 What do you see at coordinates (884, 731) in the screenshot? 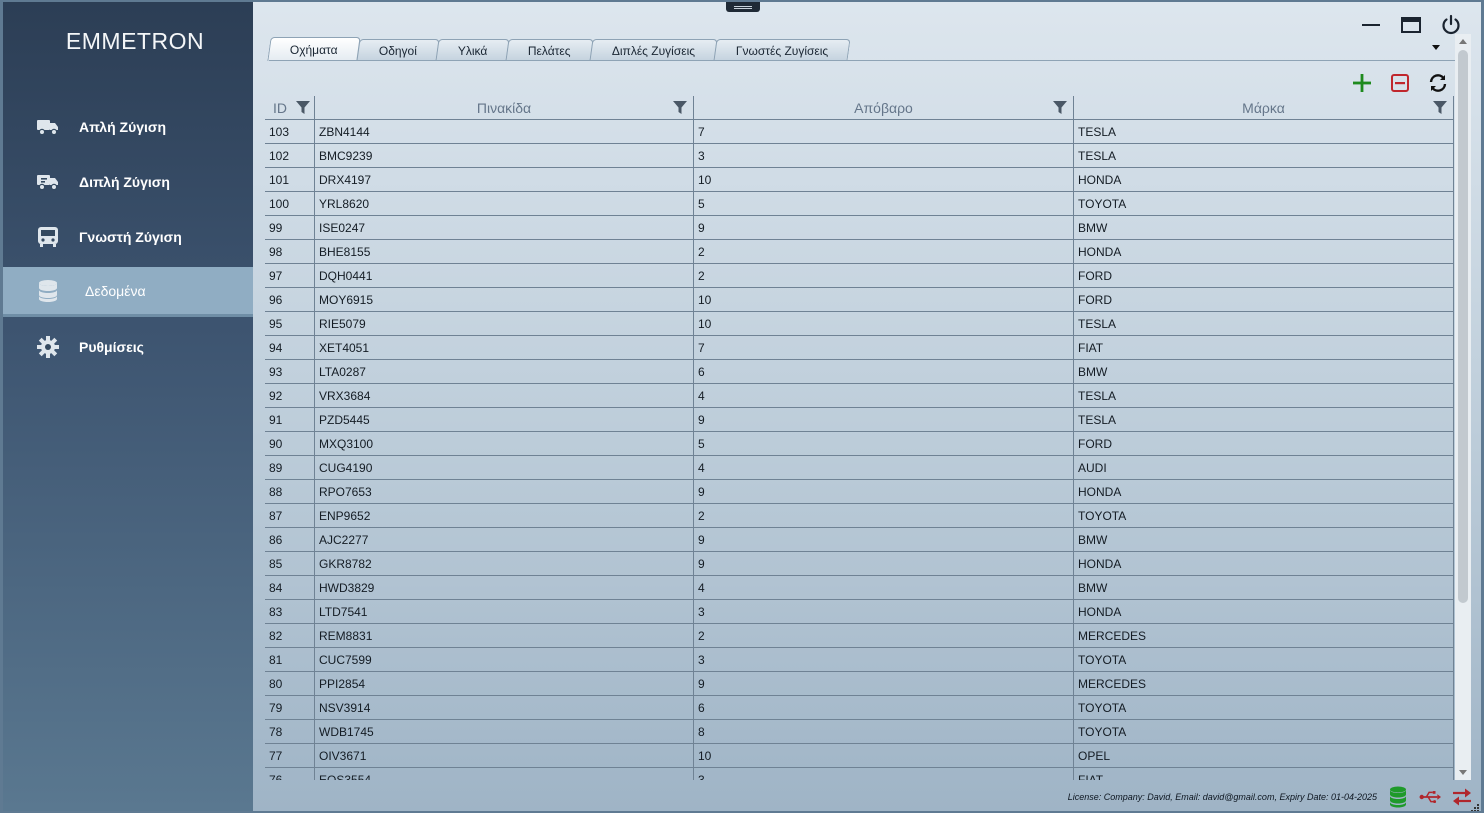
I see `cell-tare: 8` at bounding box center [884, 731].